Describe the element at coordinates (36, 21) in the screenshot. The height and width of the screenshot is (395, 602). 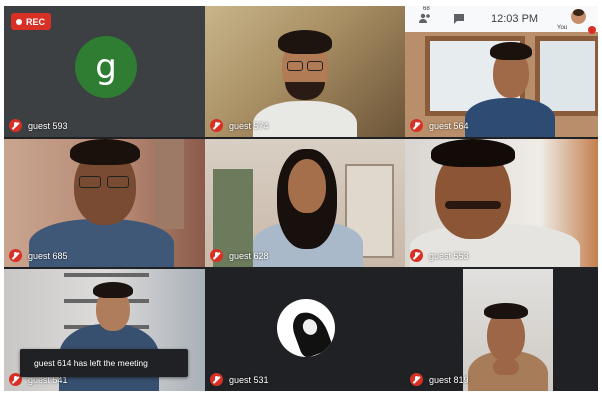
I see `recording-label: REC` at that location.